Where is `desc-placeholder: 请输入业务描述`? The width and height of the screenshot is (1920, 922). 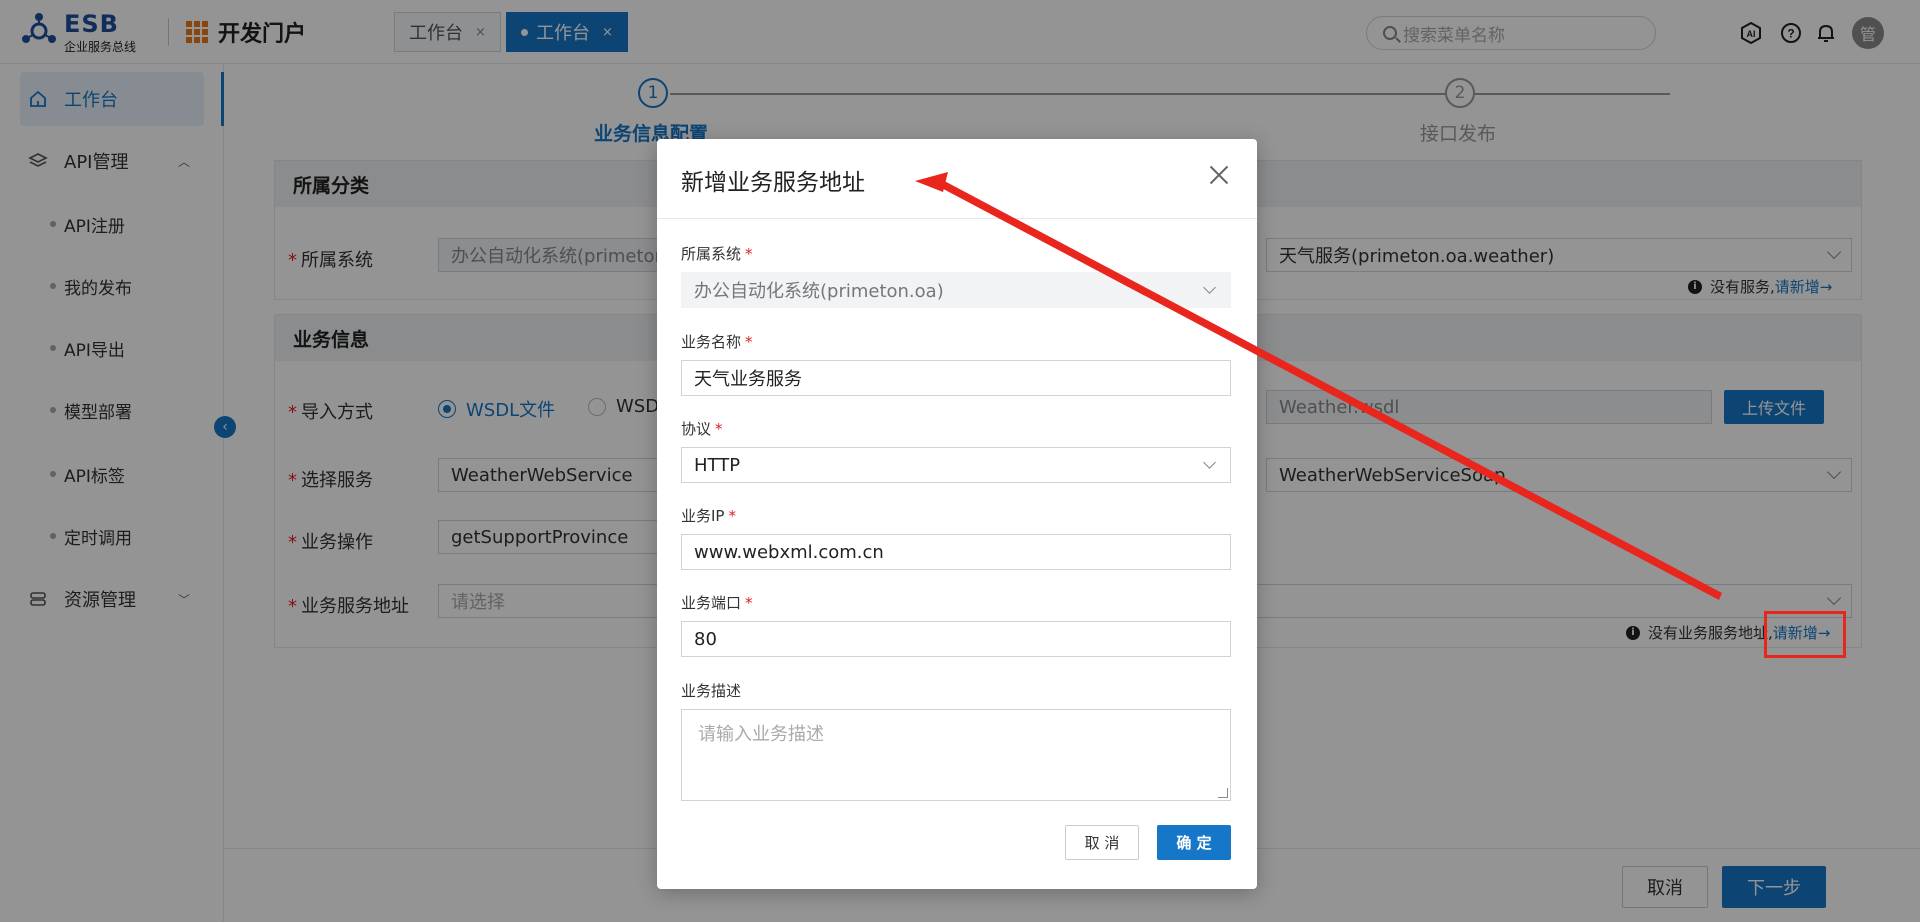
desc-placeholder: 请输入业务描述 is located at coordinates (761, 734).